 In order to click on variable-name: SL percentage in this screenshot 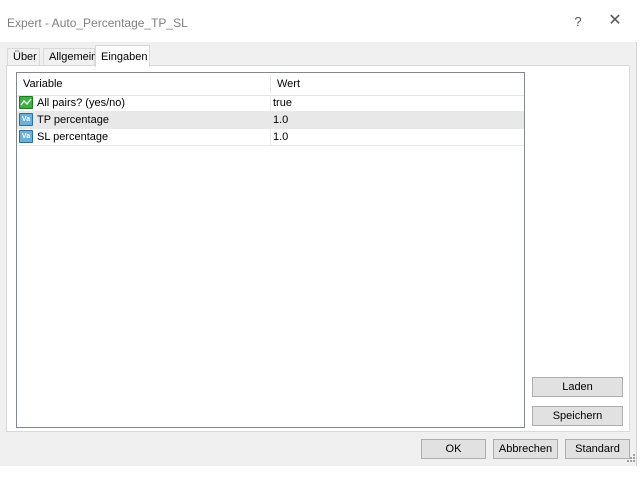, I will do `click(73, 137)`.